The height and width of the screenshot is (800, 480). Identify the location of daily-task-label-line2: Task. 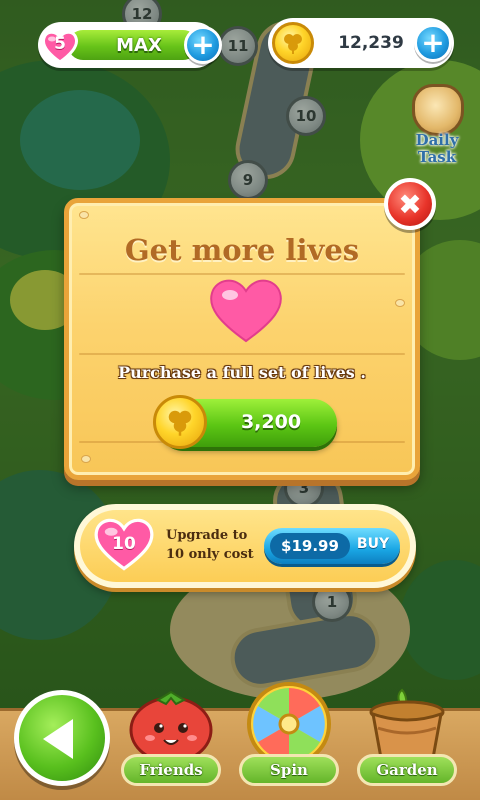
(437, 157).